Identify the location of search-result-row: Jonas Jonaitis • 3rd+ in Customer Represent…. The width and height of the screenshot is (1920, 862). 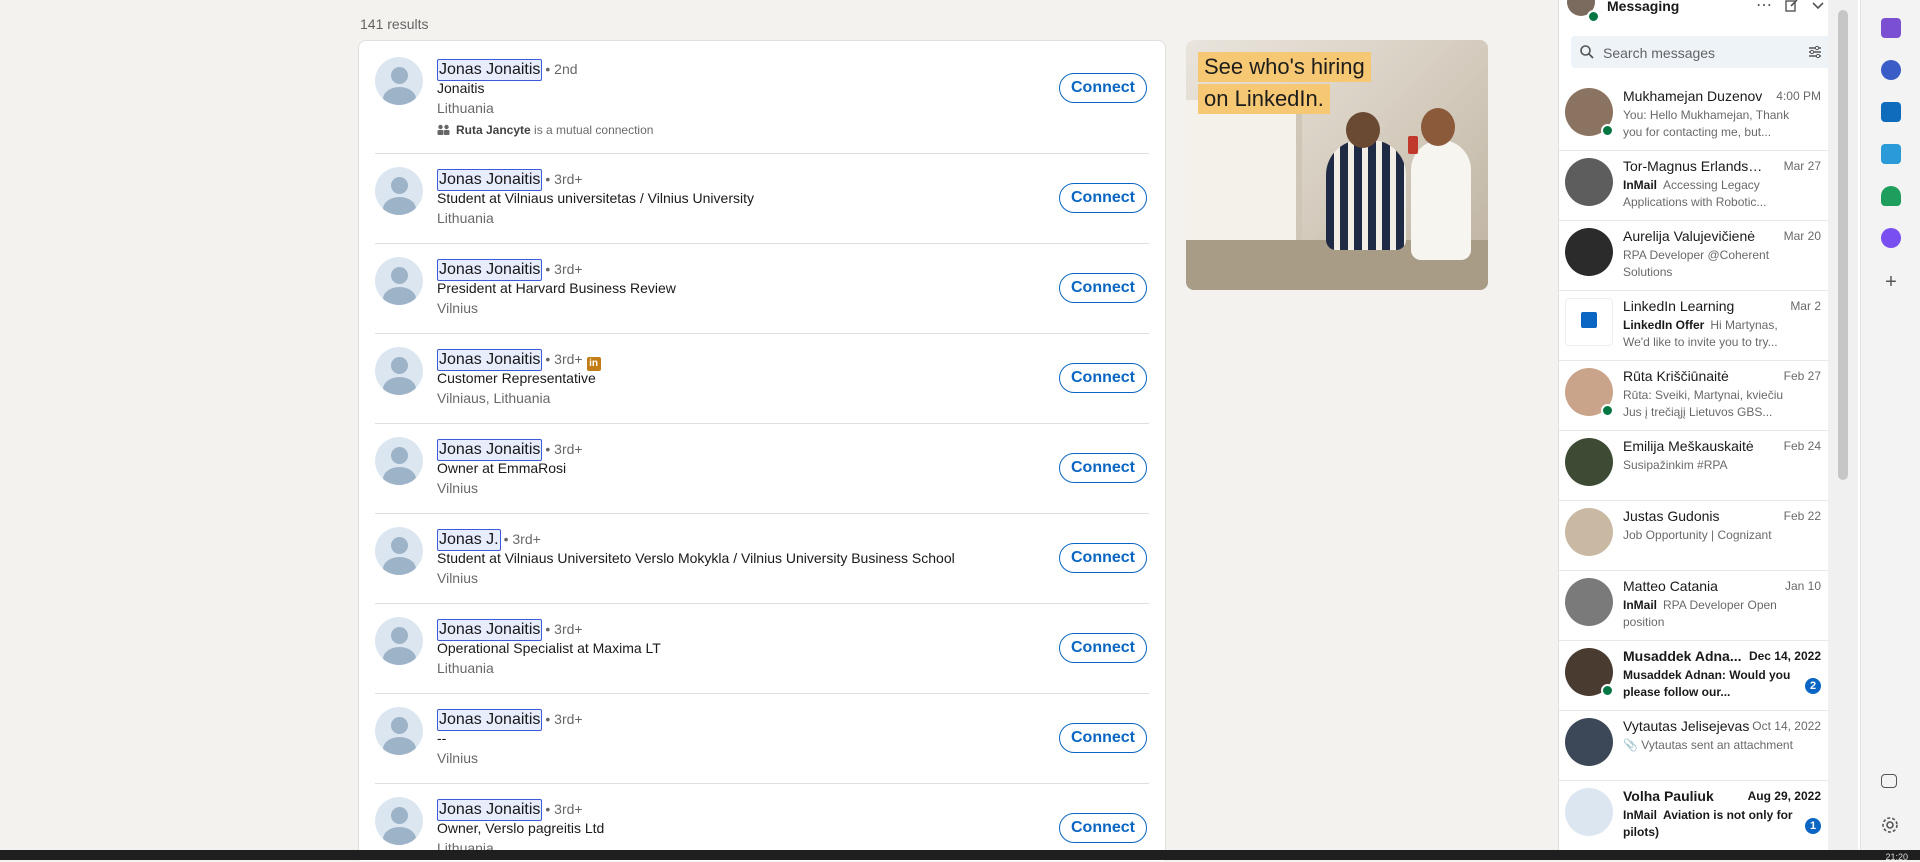
(762, 387).